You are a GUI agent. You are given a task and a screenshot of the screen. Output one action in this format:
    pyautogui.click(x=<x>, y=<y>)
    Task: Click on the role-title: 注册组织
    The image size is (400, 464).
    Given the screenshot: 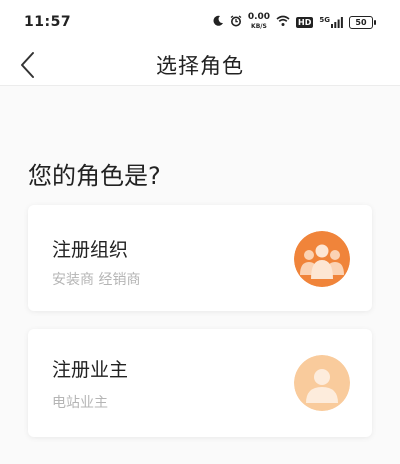 What is the action you would take?
    pyautogui.click(x=90, y=250)
    